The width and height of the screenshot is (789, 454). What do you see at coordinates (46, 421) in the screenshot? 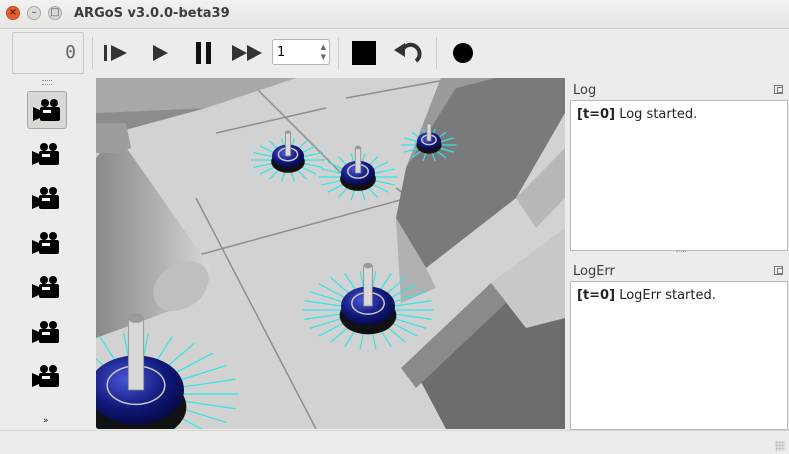
I see `more-cameras-chevron-icon: »` at bounding box center [46, 421].